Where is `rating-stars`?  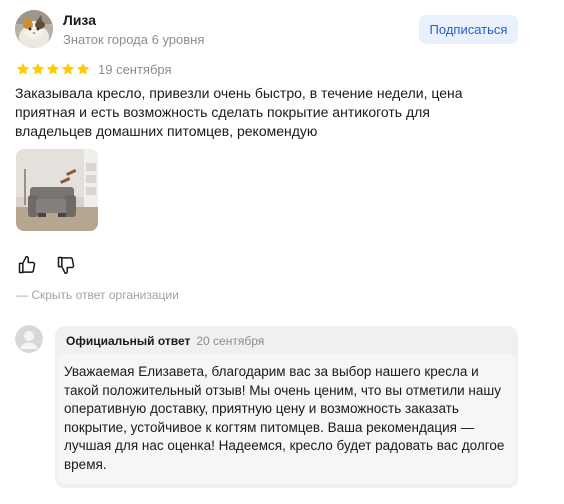 rating-stars is located at coordinates (53, 69).